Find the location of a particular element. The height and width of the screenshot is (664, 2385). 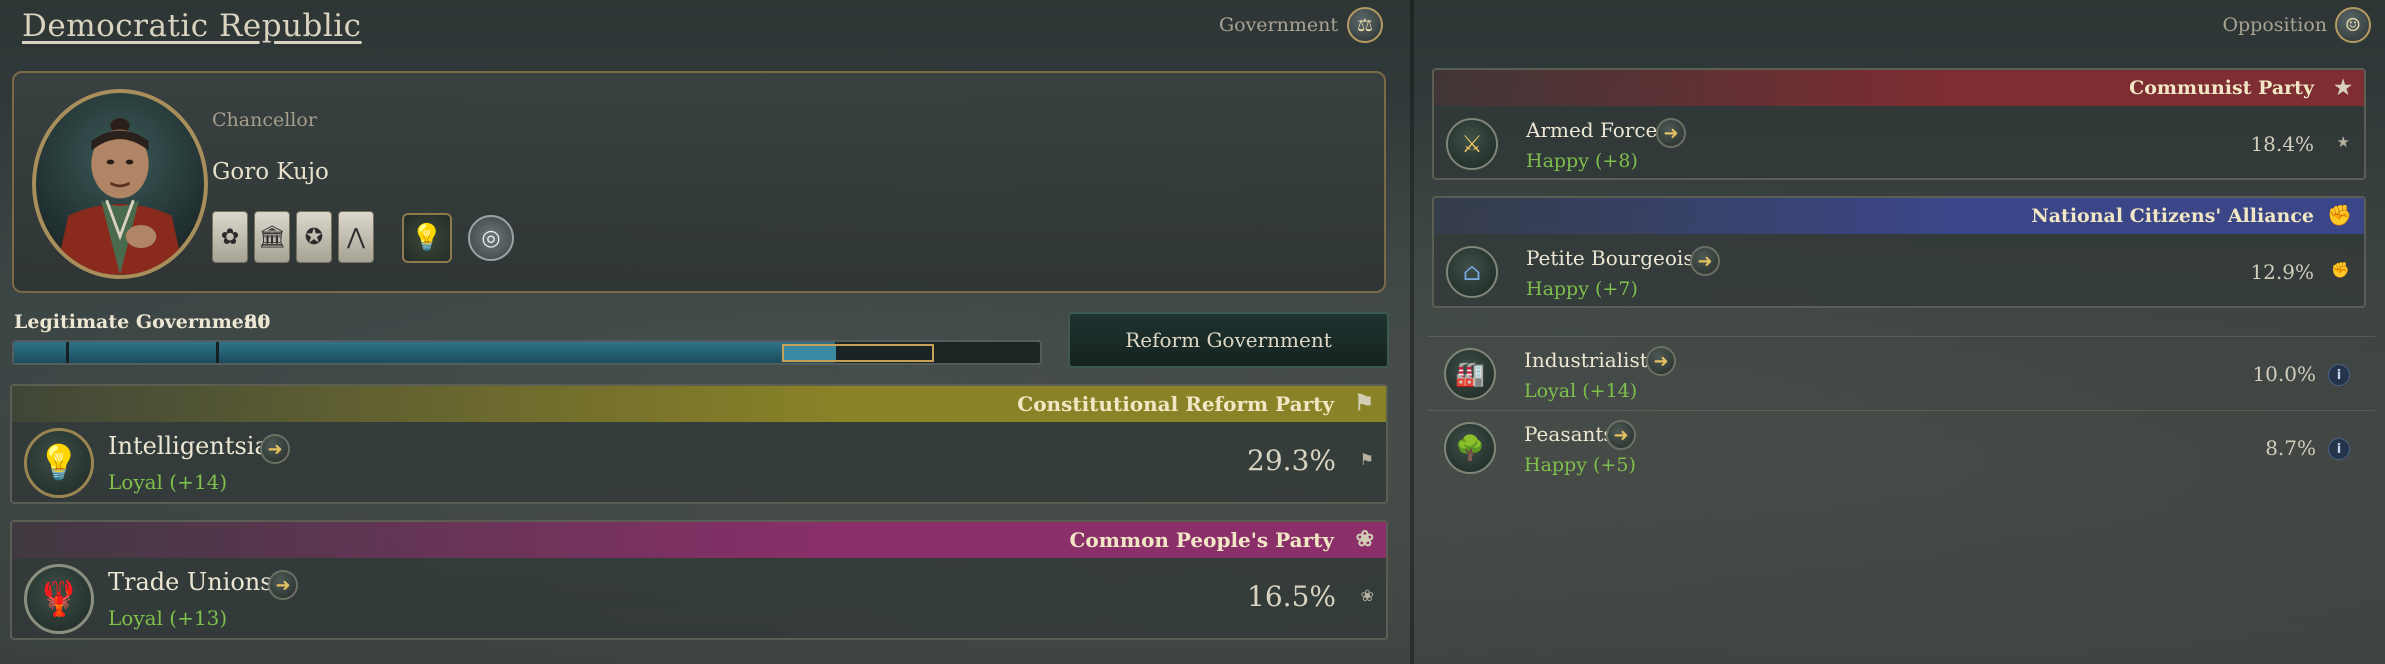

party-name: Communist Party is located at coordinates (2221, 88).